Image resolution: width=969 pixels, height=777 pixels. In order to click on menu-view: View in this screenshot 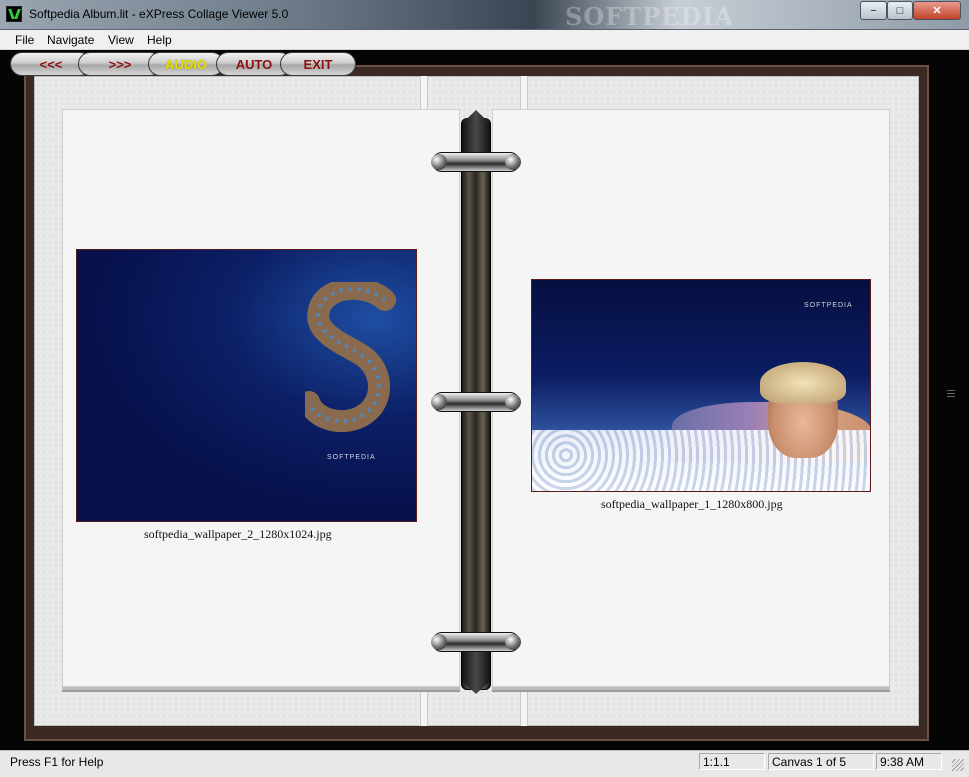, I will do `click(121, 40)`.